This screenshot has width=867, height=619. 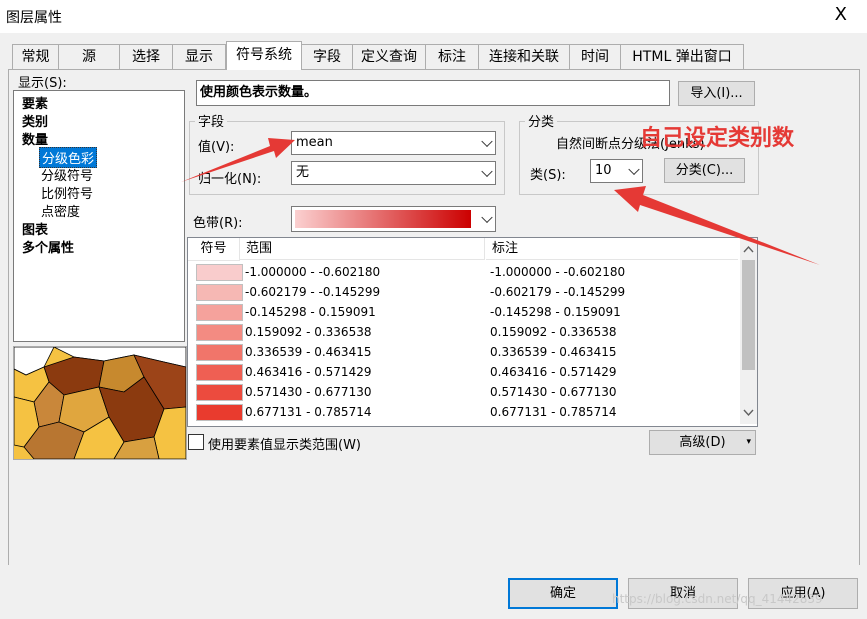 I want to click on renderer-tree: 要素 类别 数量 分级色彩 分级符号 比例符号 点密度 图表 多个属性, so click(x=99, y=216).